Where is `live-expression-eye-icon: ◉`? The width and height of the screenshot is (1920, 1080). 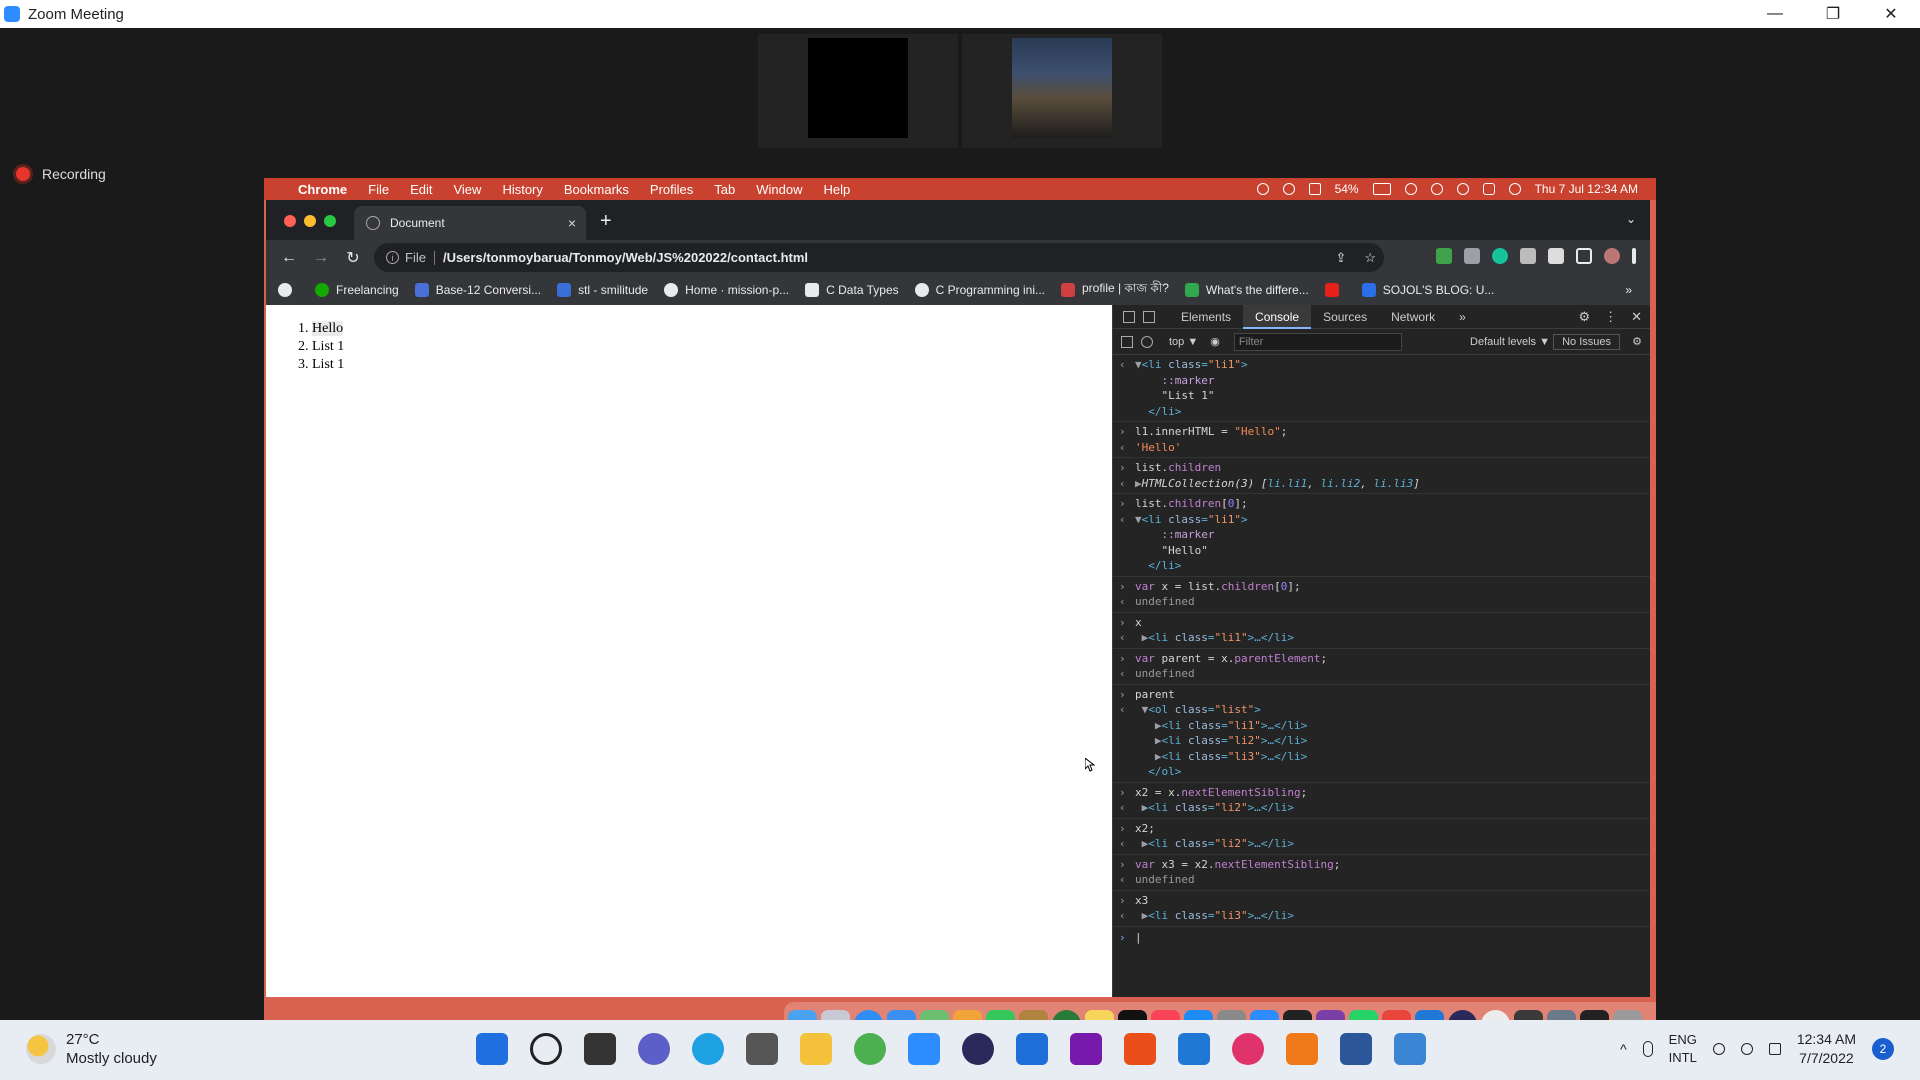 live-expression-eye-icon: ◉ is located at coordinates (1215, 341).